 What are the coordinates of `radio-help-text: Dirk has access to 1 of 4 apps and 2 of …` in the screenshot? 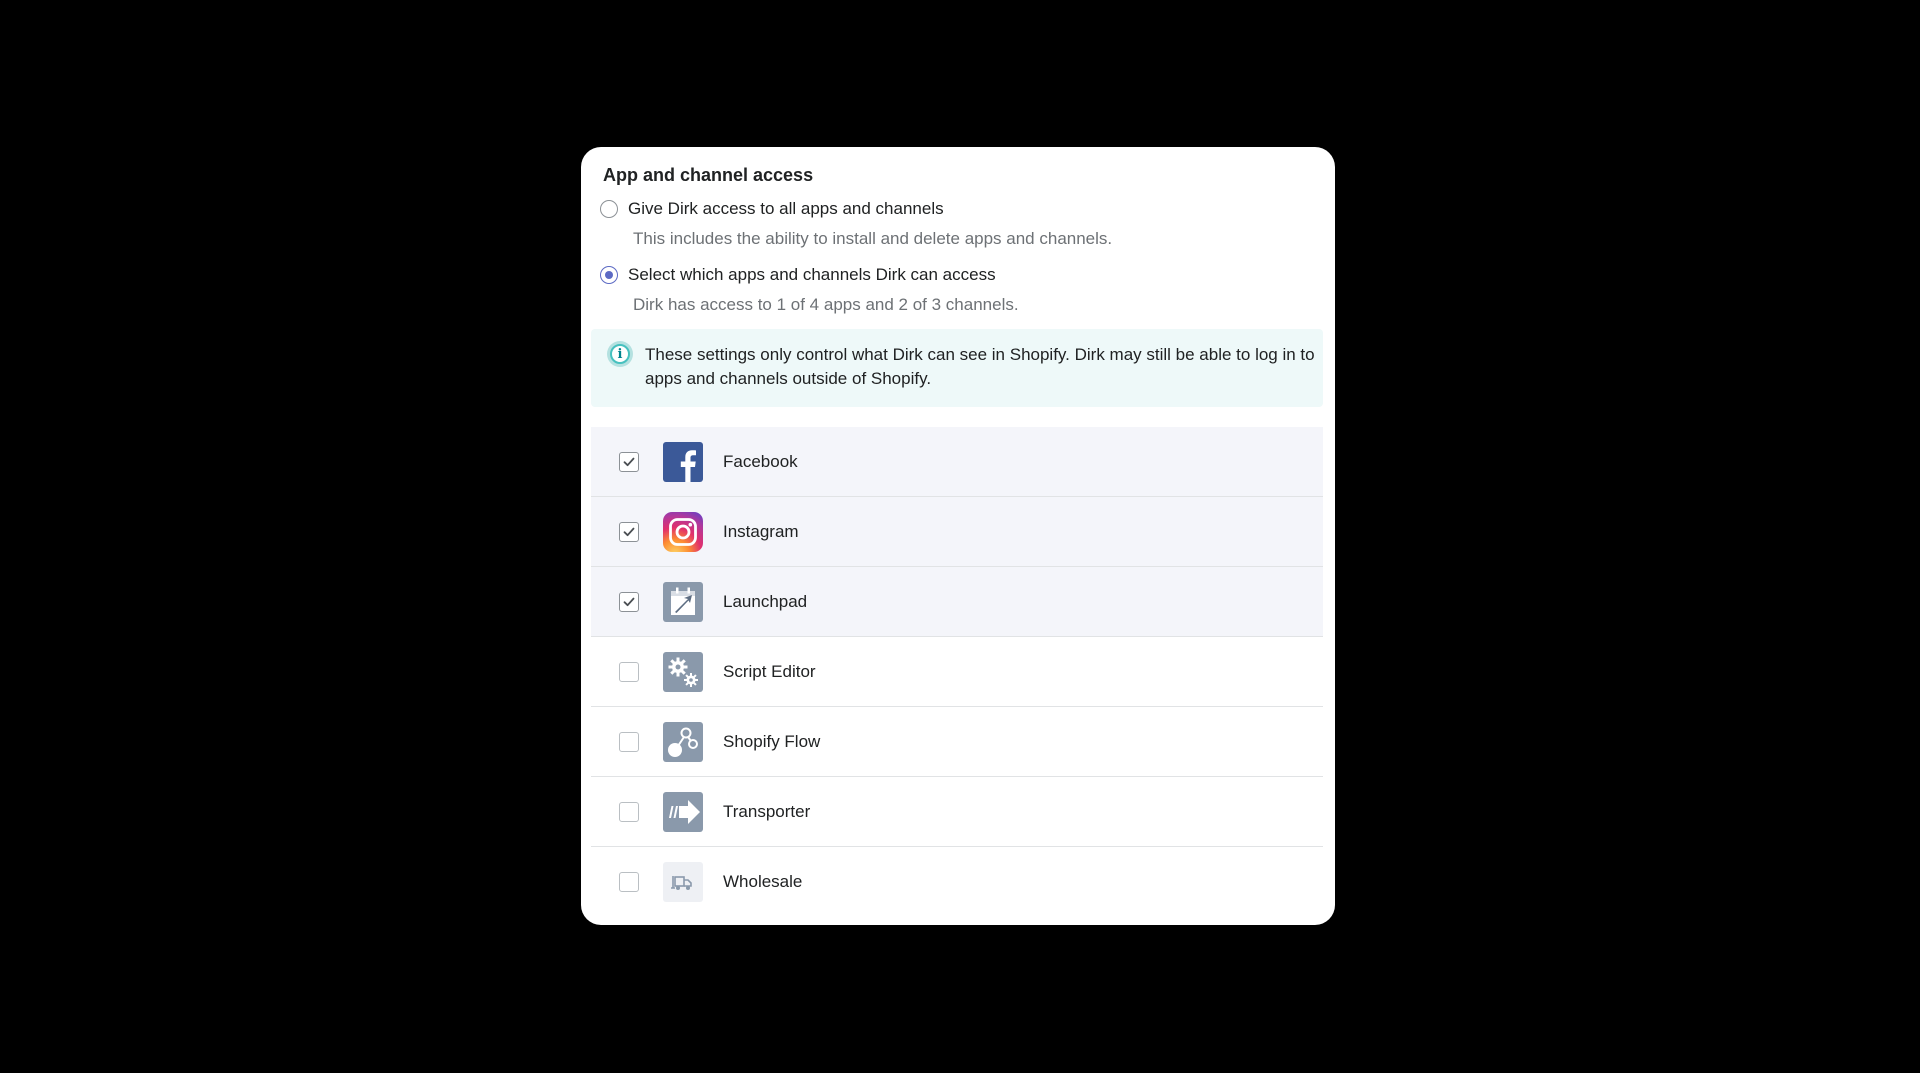 It's located at (826, 304).